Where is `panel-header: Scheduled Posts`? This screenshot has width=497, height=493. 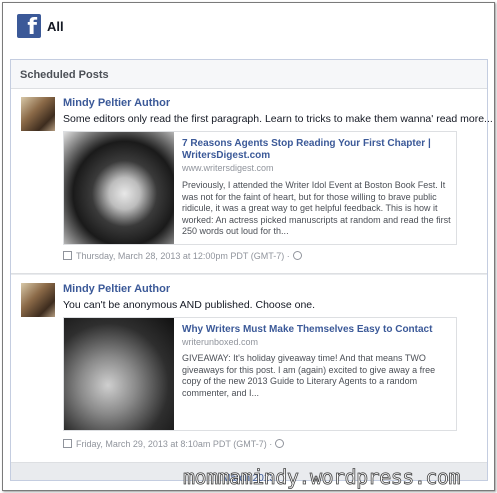
panel-header: Scheduled Posts is located at coordinates (249, 74).